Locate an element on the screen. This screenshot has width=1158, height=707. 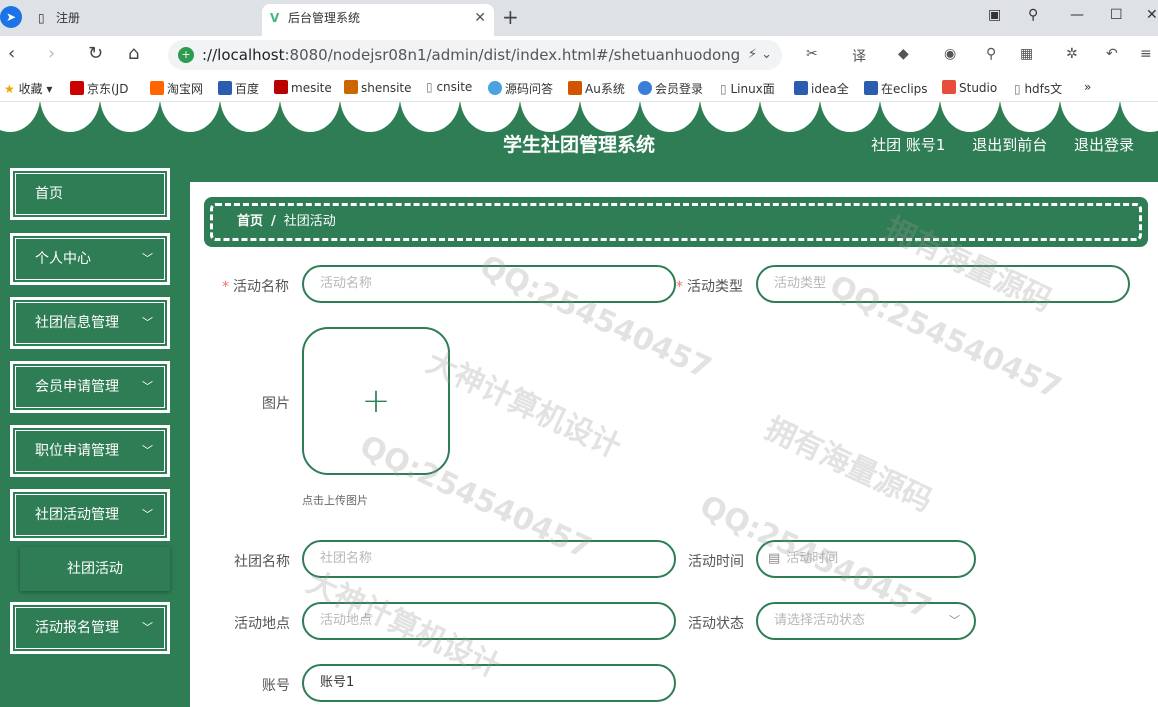
location-input: 活动地点 is located at coordinates (489, 621).